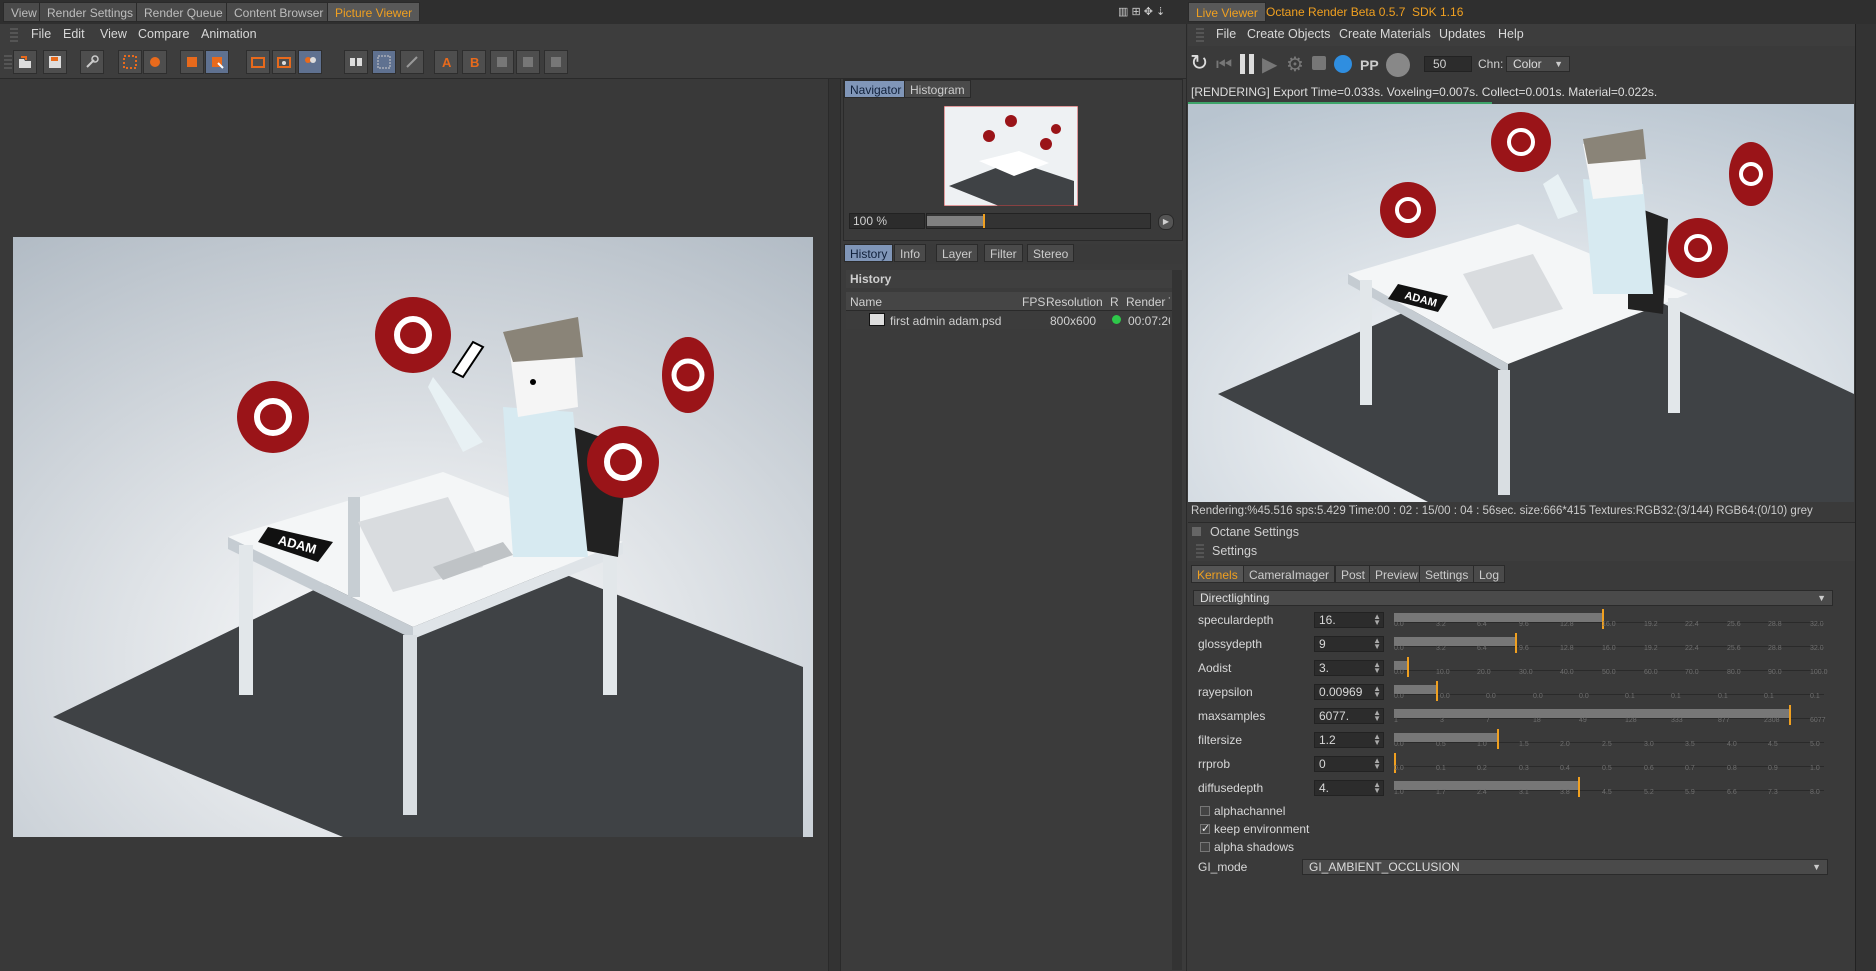 This screenshot has width=1876, height=971. Describe the element at coordinates (1609, 692) in the screenshot. I see `rayepsilon-slider: 0.0 0.0 0.0 0.0 0.0 0.1 0.1 0.1 0.1 0.1` at that location.